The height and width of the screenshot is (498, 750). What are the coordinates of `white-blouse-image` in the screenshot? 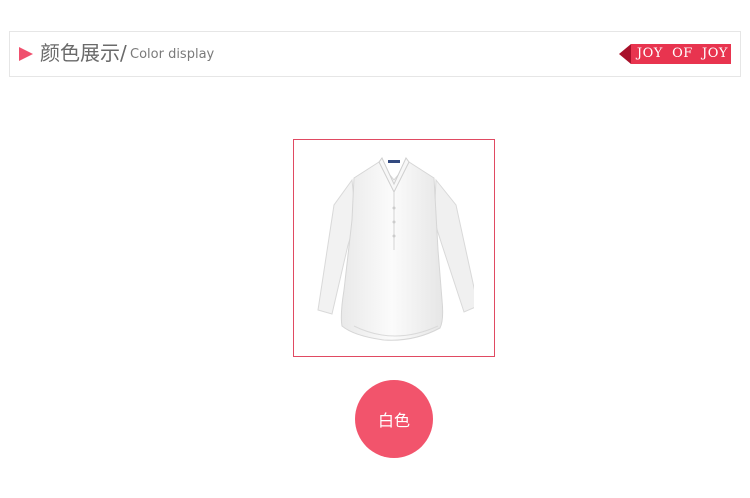 It's located at (395, 249).